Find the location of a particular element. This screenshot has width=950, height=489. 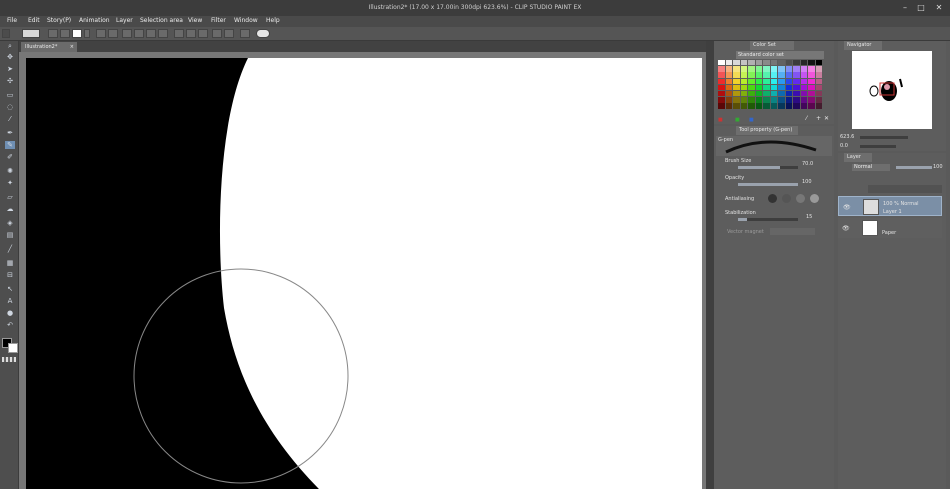

clip-studio-icon is located at coordinates (31, 33).